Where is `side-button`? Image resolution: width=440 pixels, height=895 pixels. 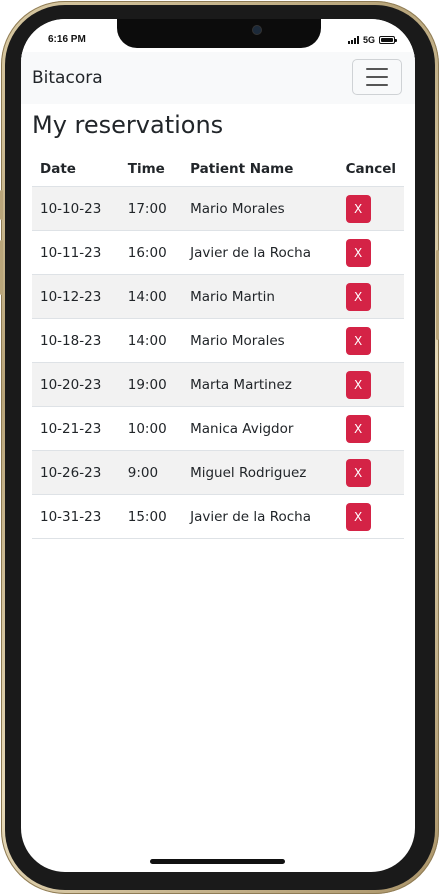 side-button is located at coordinates (437, 295).